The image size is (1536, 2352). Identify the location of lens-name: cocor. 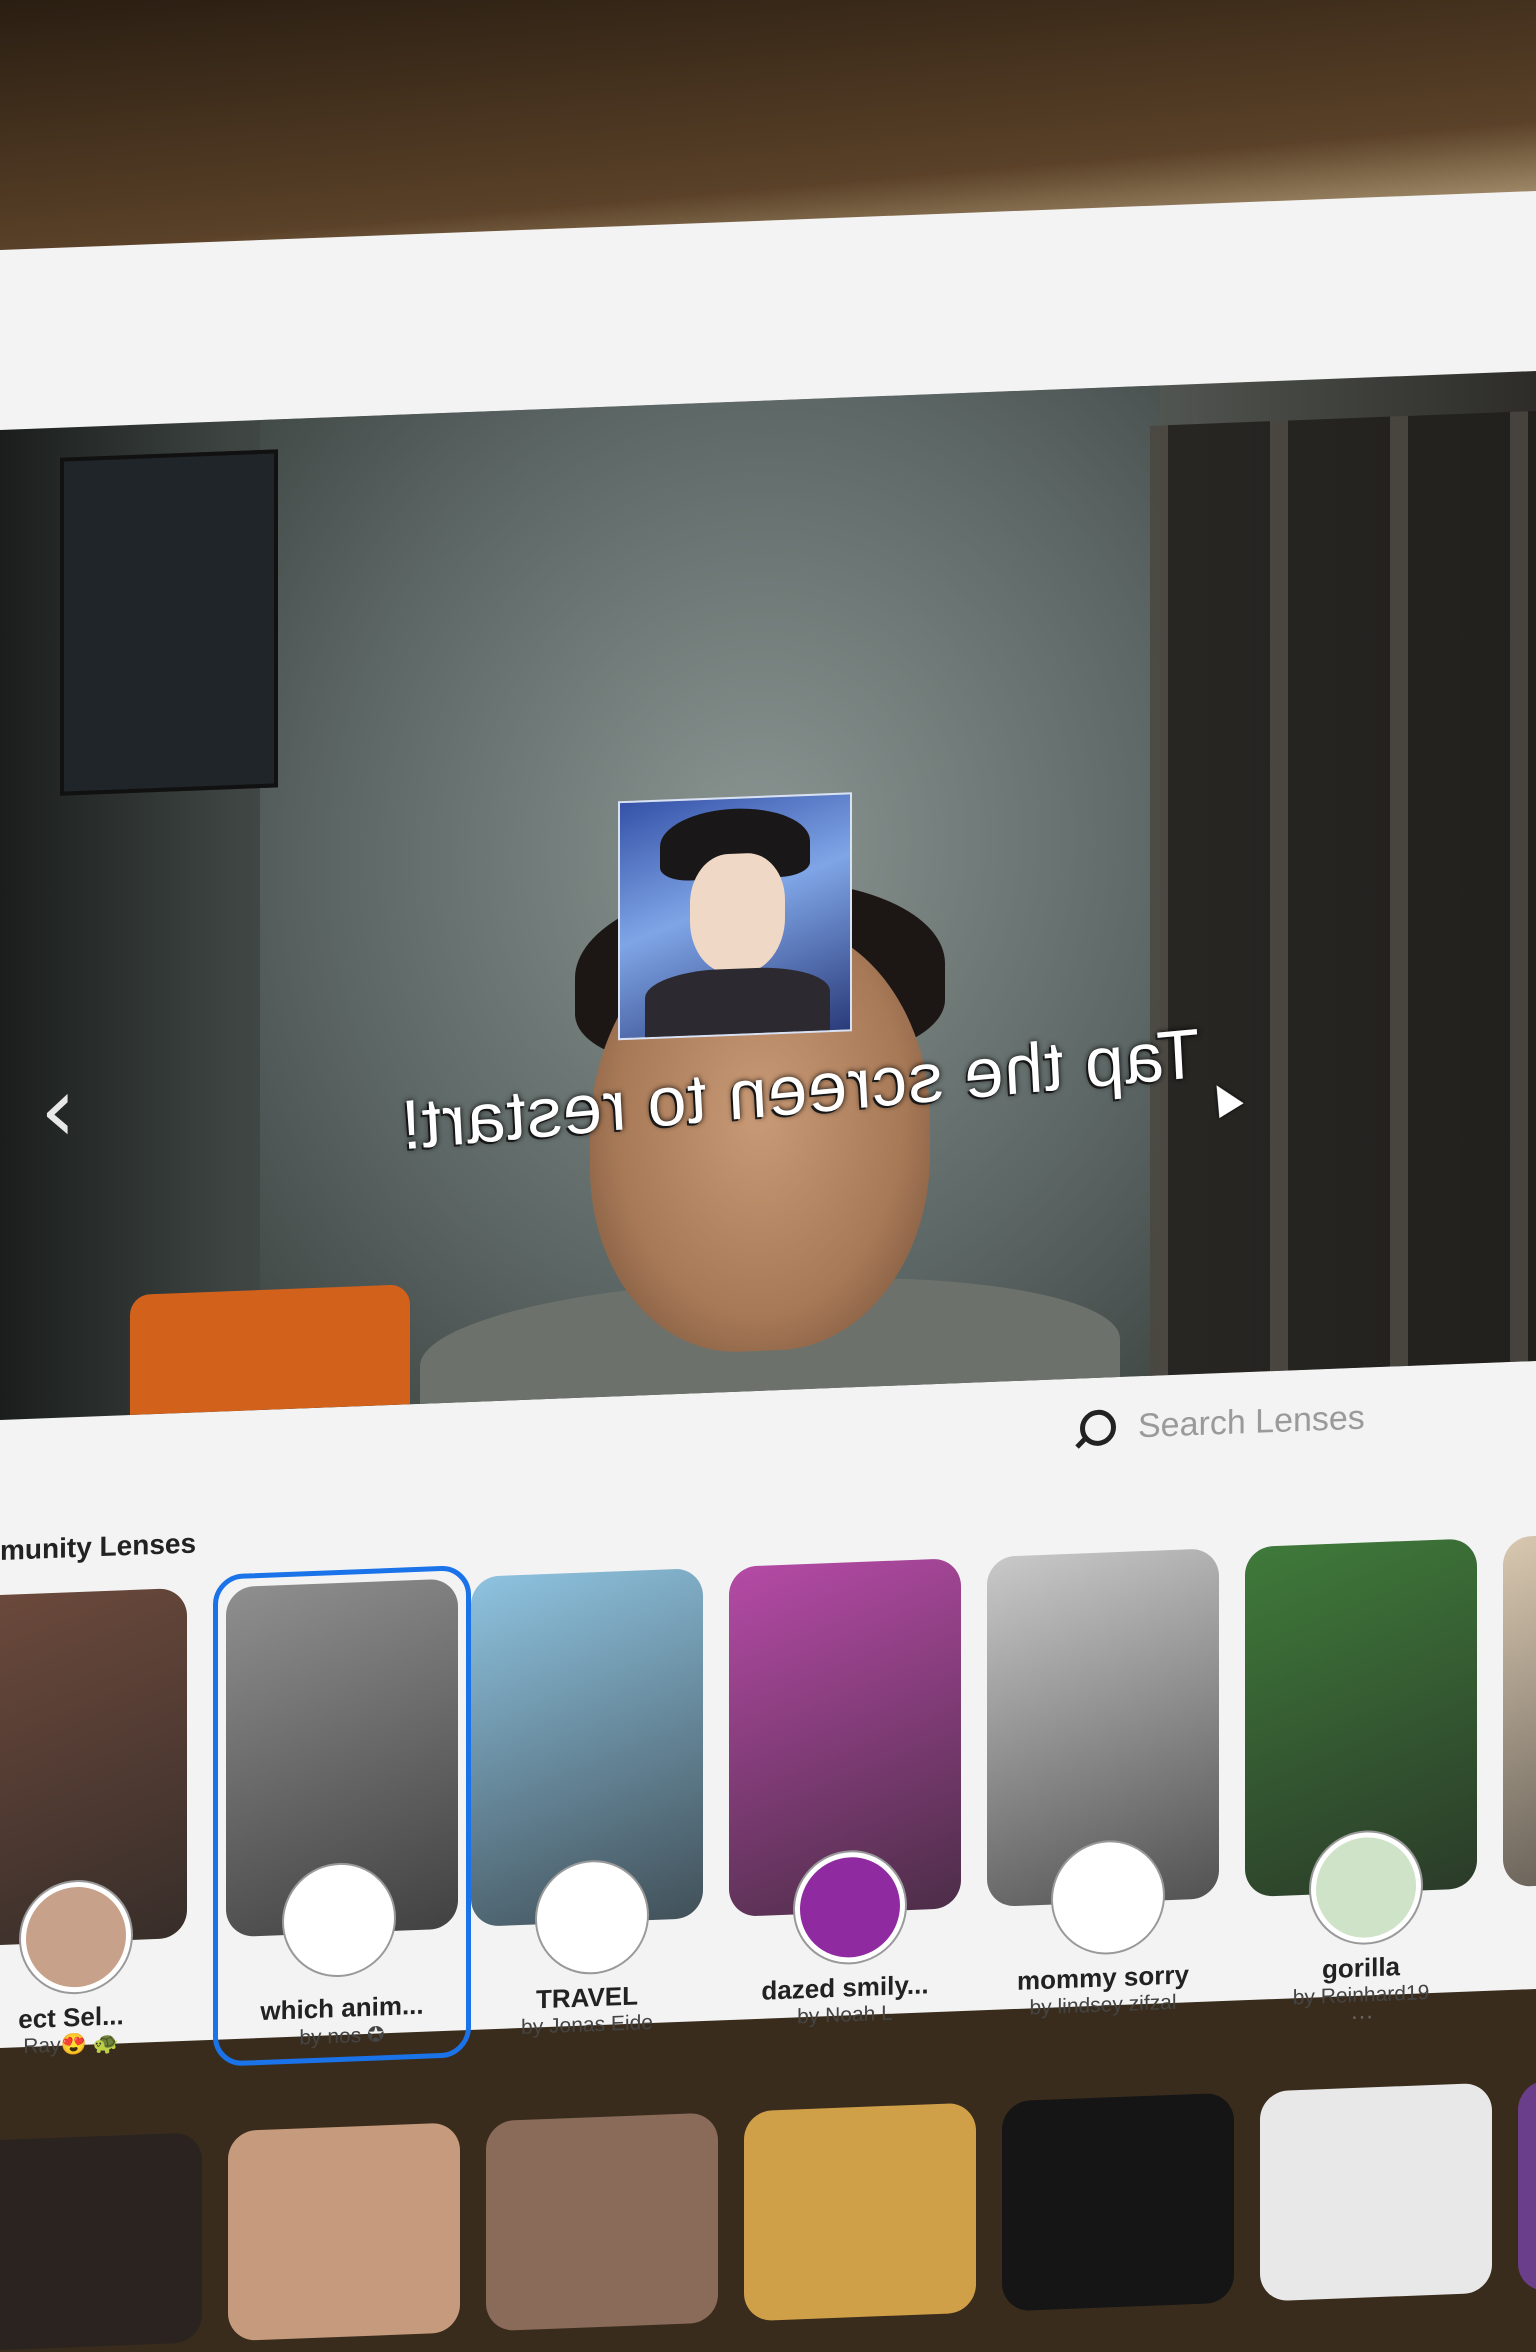
(1519, 1958).